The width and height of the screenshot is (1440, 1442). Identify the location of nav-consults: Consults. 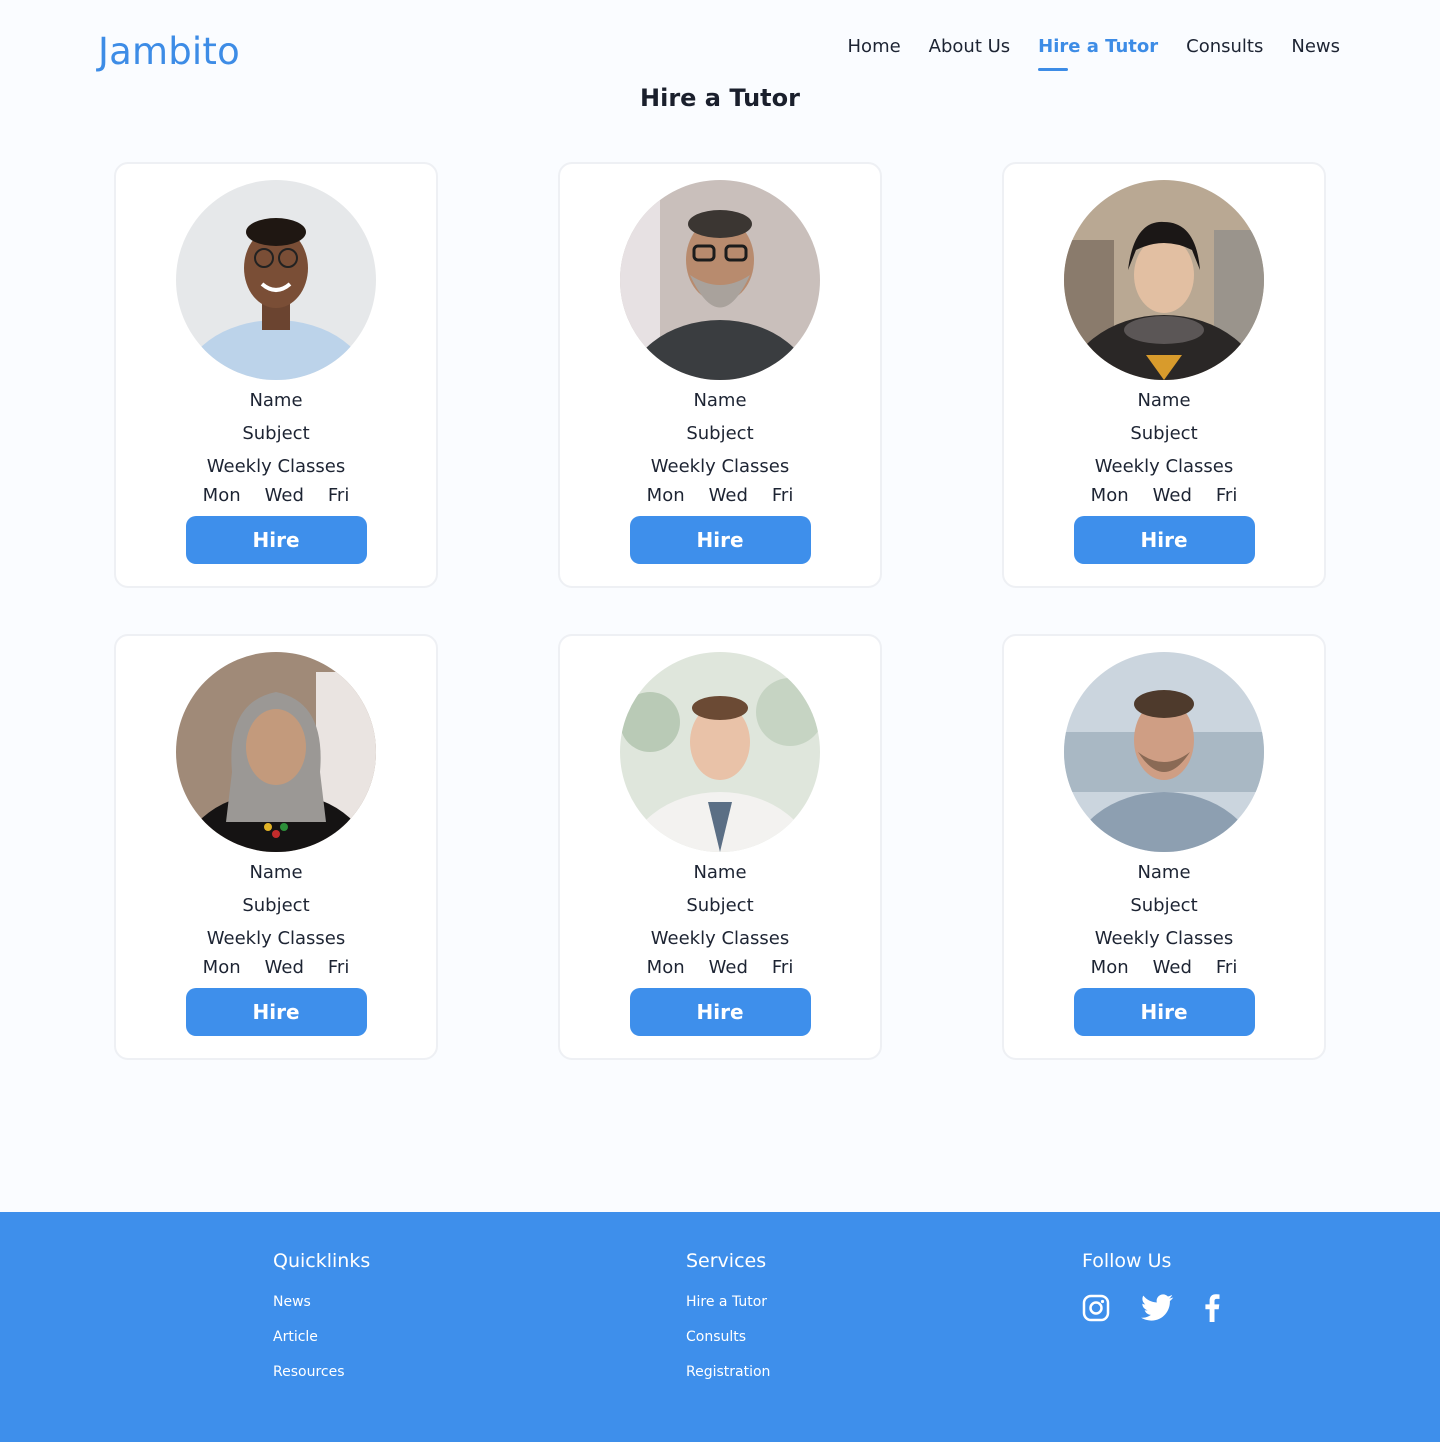
(1224, 50).